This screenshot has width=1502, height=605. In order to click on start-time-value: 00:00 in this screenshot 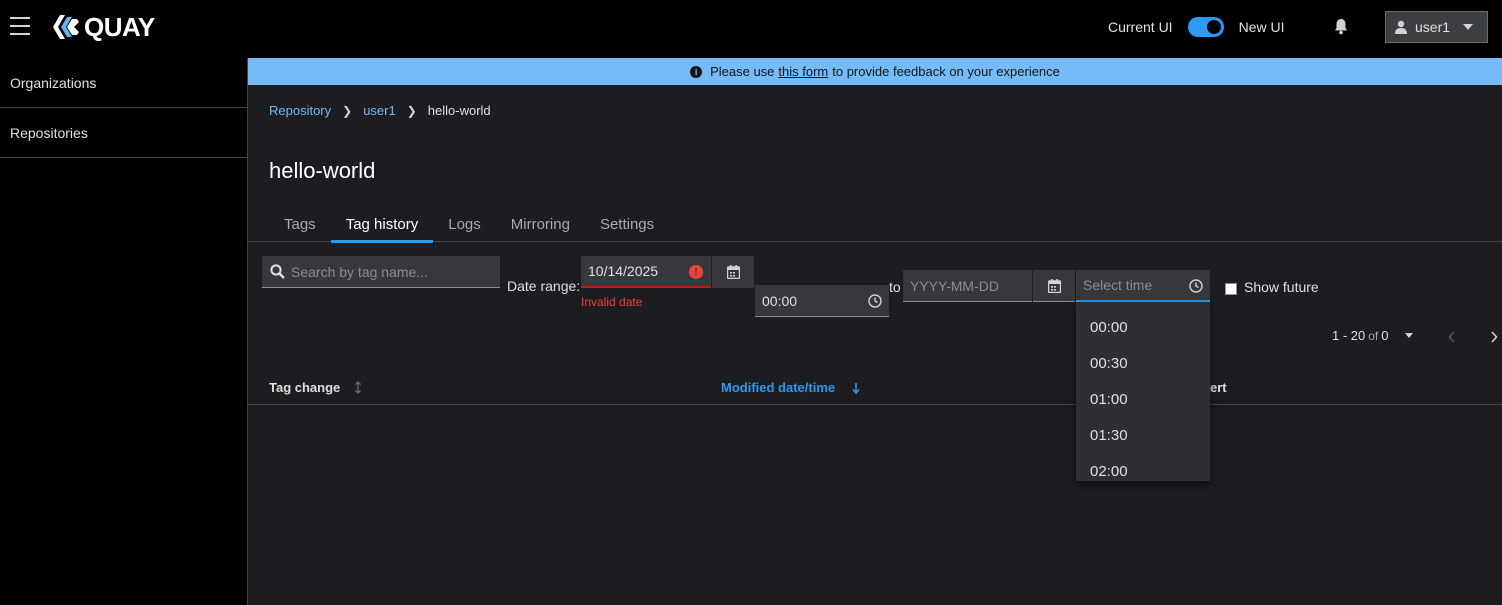, I will do `click(780, 300)`.